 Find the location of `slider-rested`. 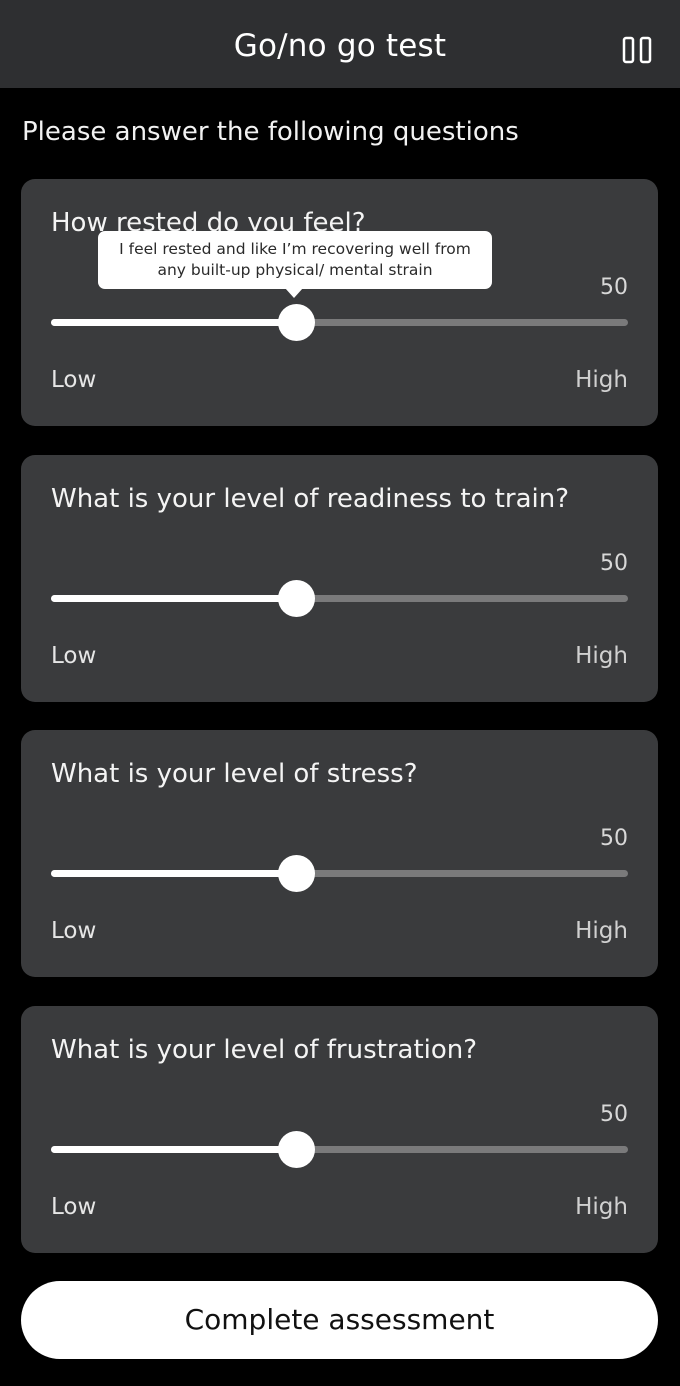

slider-rested is located at coordinates (339, 322).